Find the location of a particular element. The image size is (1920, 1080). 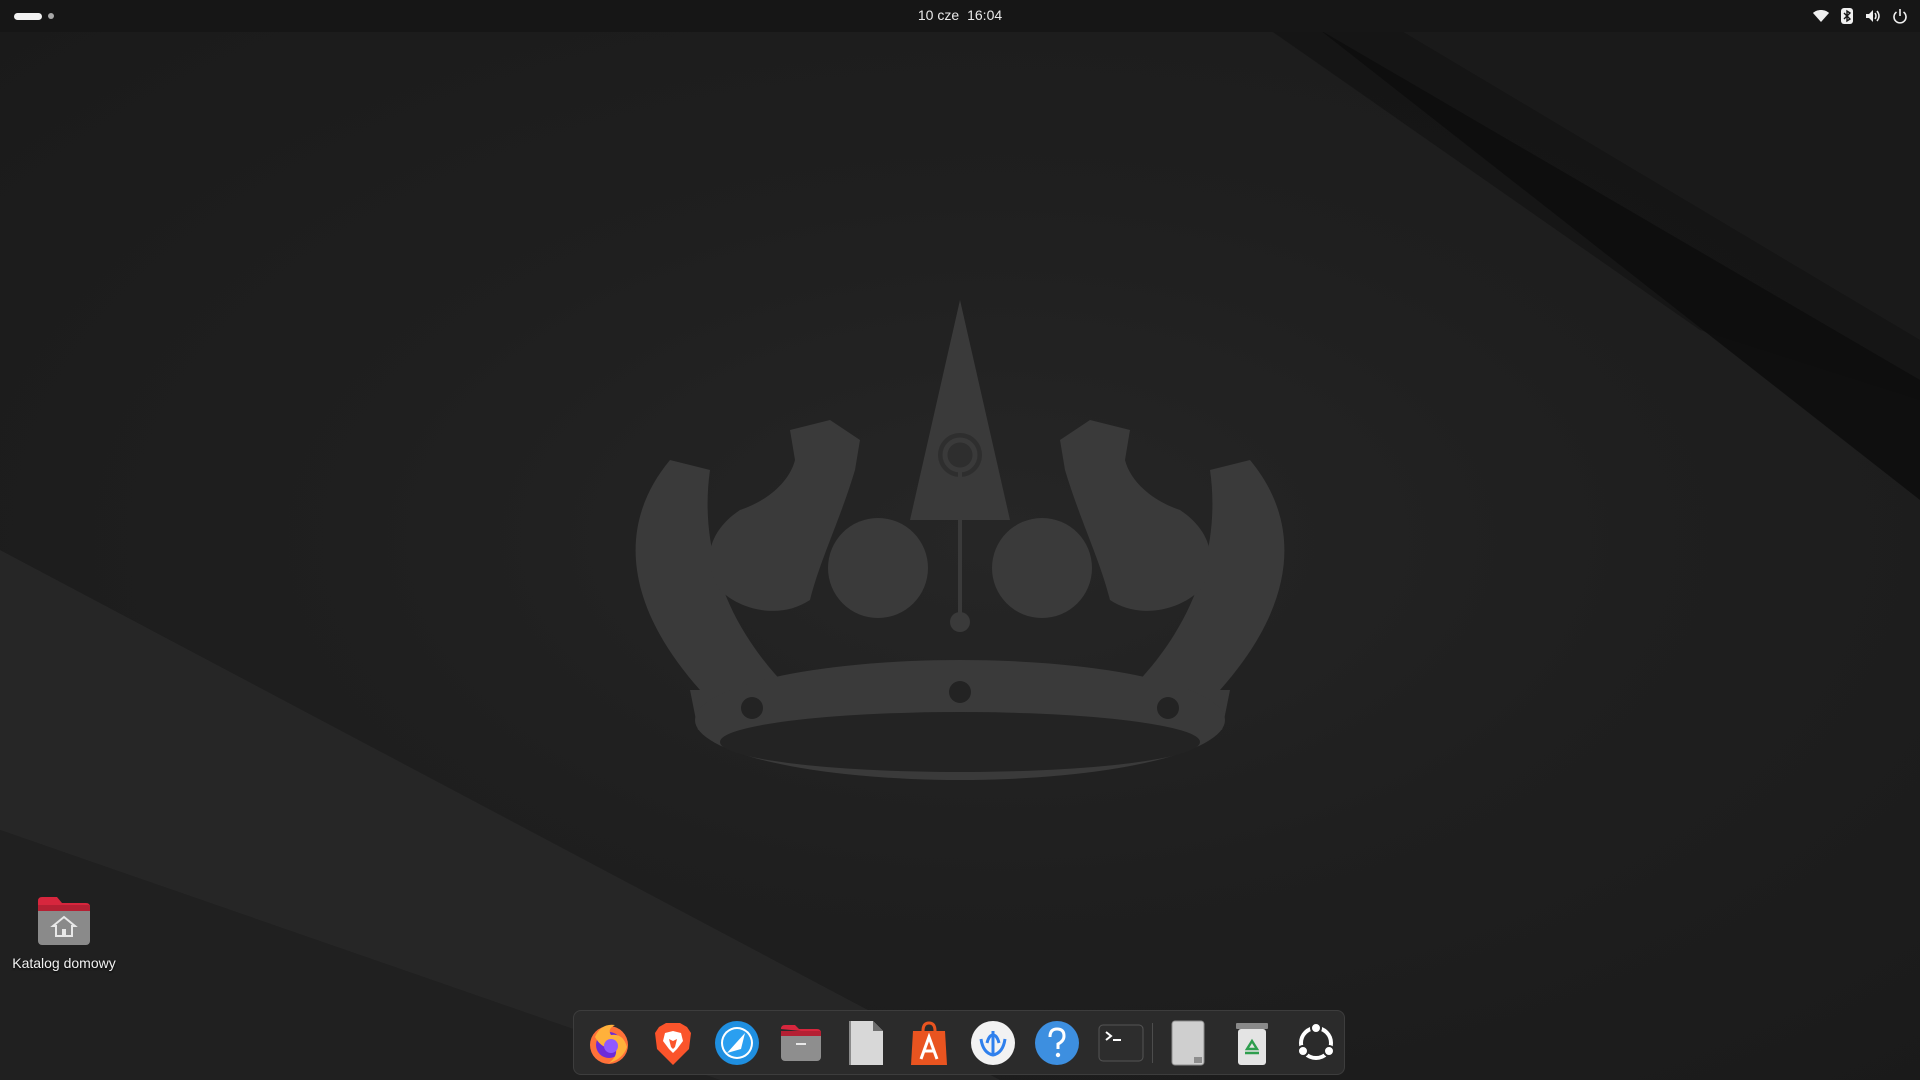

thunderbird-icon is located at coordinates (737, 1043).